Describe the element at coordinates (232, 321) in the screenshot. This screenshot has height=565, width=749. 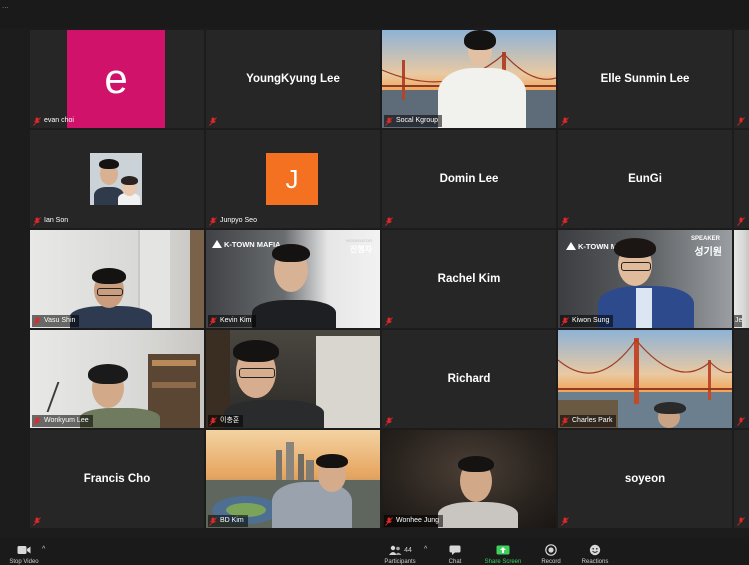
I see `participant-name-label: Kevin Kim` at that location.